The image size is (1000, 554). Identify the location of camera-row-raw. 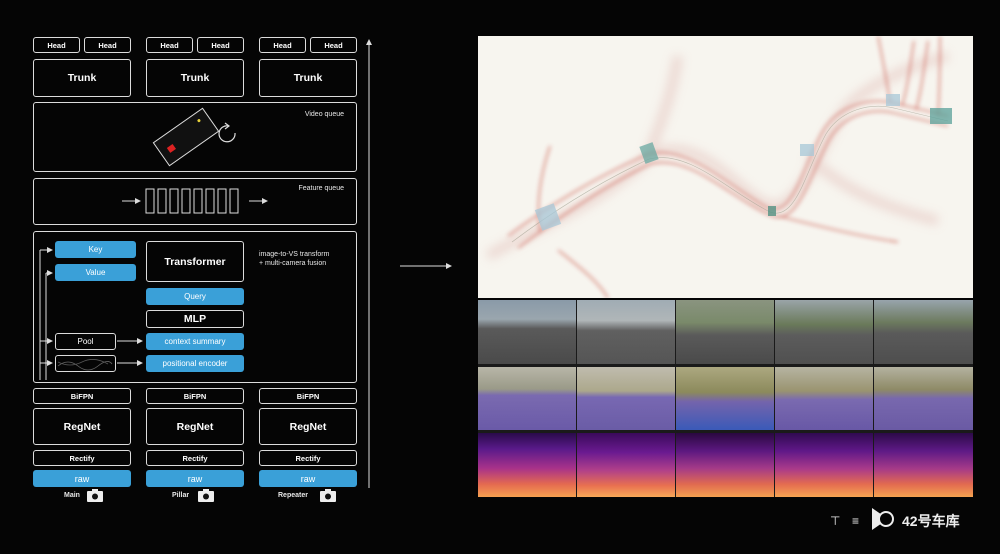
(725, 332).